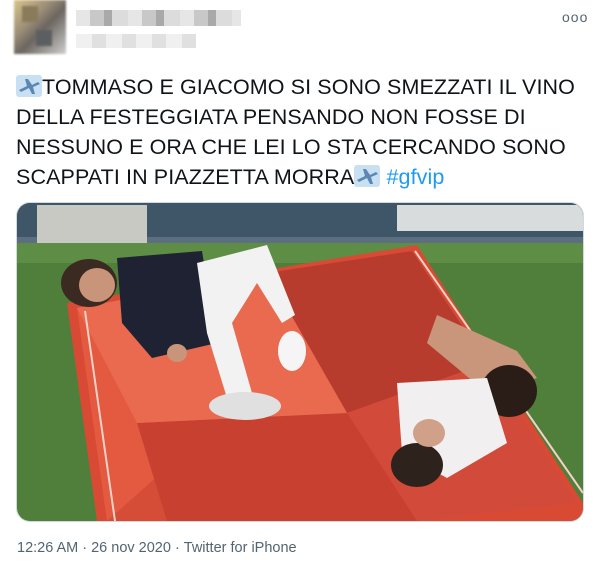  I want to click on tweet-source: Twitter for iPhone, so click(240, 548).